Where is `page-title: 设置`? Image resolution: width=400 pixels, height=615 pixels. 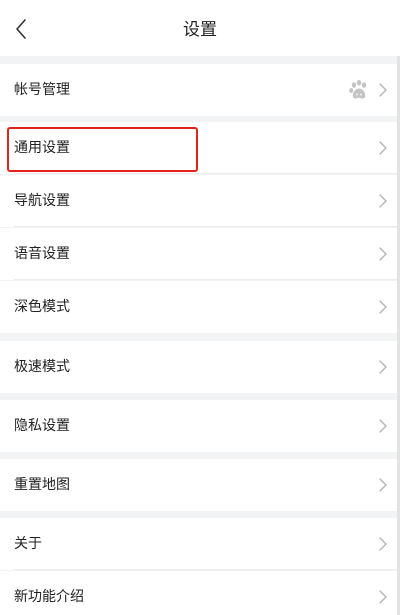
page-title: 设置 is located at coordinates (200, 30).